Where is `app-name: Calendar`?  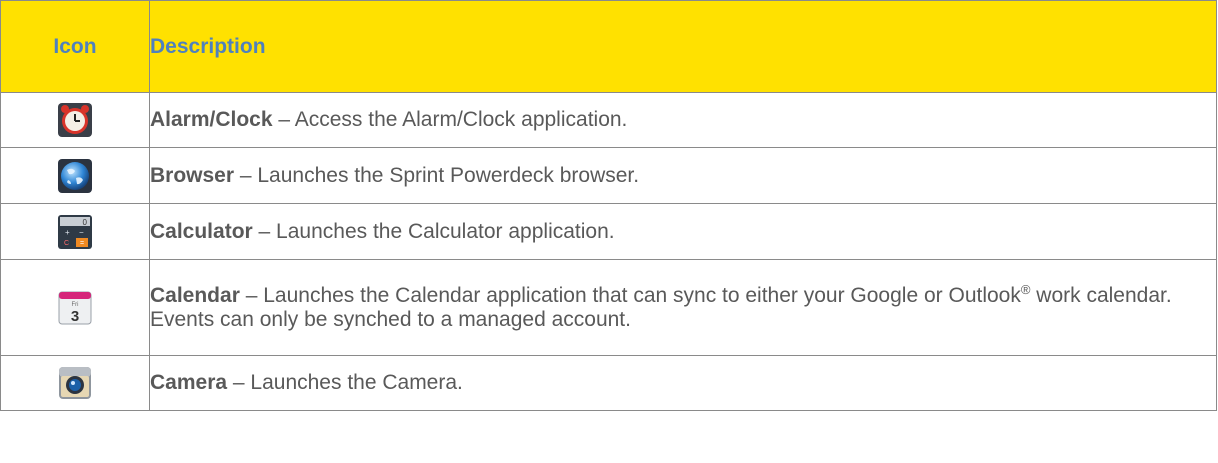
app-name: Calendar is located at coordinates (195, 295).